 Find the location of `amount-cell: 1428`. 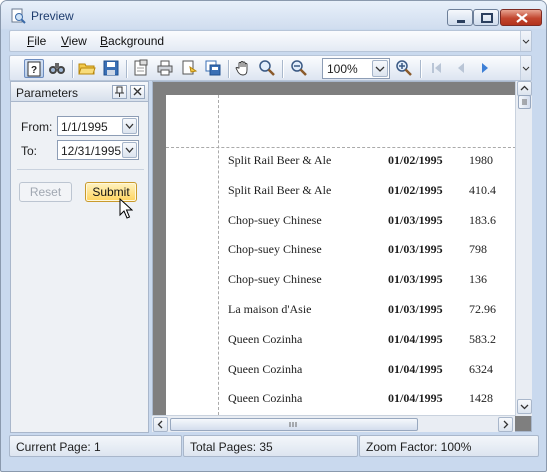

amount-cell: 1428 is located at coordinates (481, 398).